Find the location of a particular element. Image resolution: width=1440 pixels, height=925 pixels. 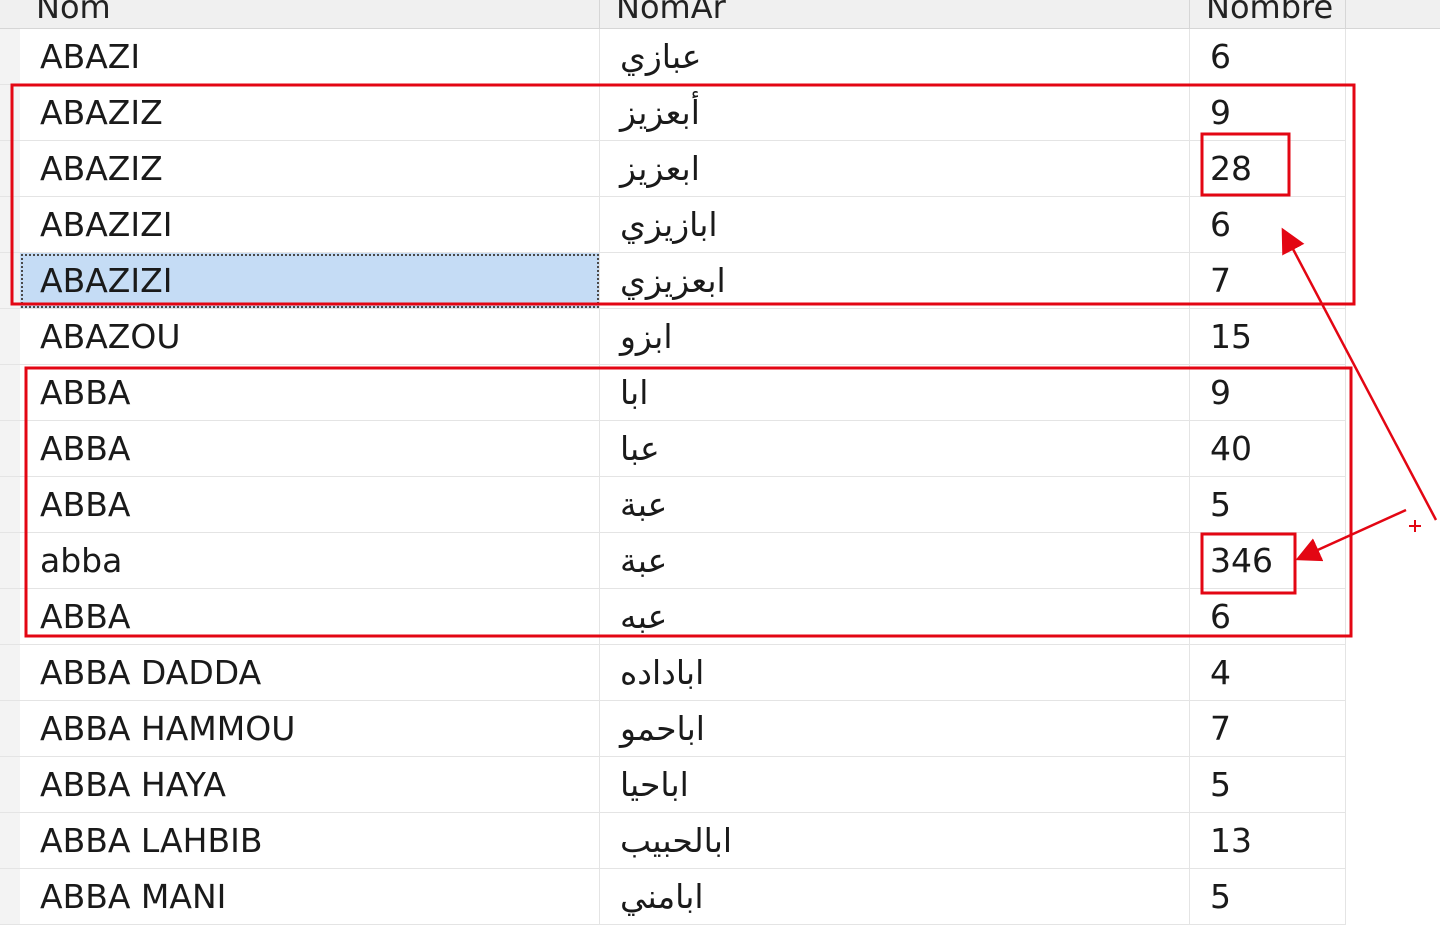

grid-header: Nom NomAr Nombre is located at coordinates (720, 14).